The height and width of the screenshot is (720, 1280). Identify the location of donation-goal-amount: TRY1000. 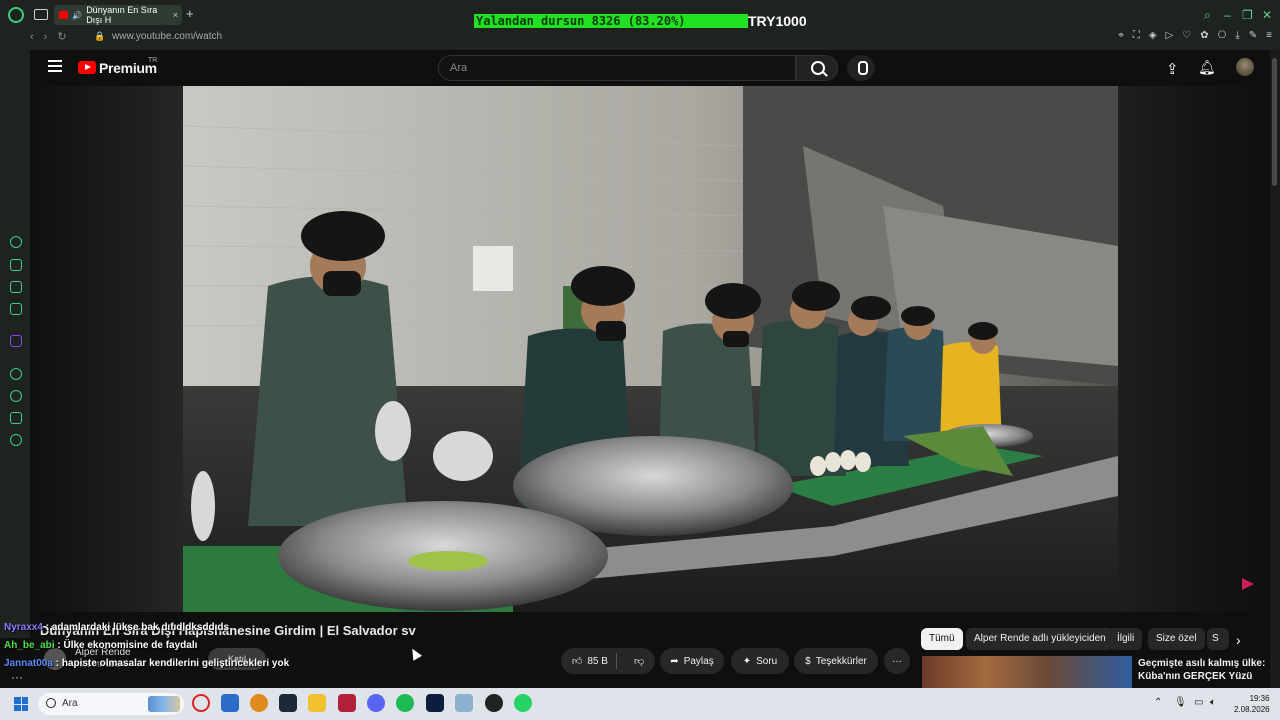
(777, 21).